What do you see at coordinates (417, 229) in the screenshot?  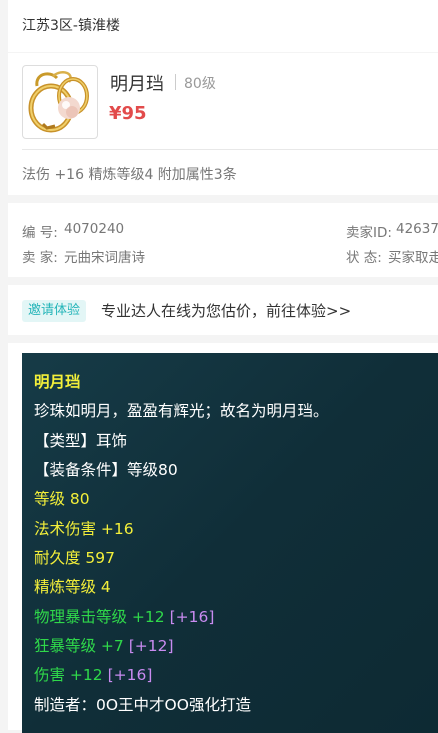 I see `seller-id-value: 42637` at bounding box center [417, 229].